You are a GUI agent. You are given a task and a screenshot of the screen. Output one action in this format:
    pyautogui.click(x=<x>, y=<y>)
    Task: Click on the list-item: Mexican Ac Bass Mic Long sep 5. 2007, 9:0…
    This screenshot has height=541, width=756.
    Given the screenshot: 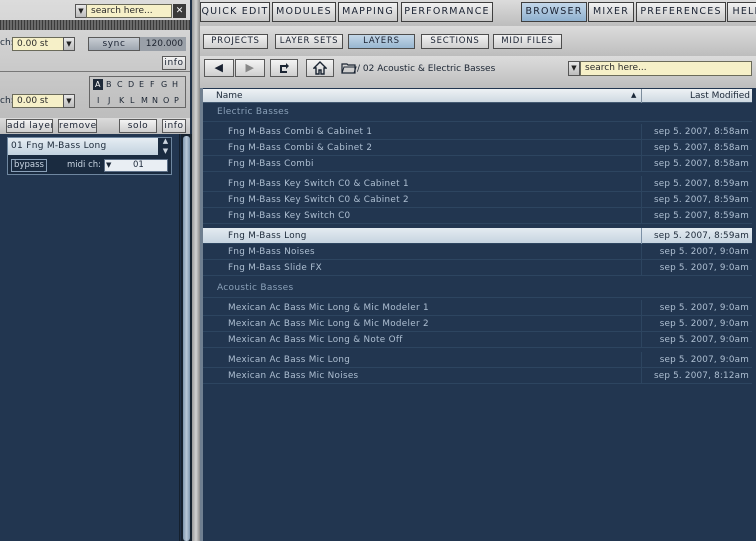 What is the action you would take?
    pyautogui.click(x=477, y=360)
    